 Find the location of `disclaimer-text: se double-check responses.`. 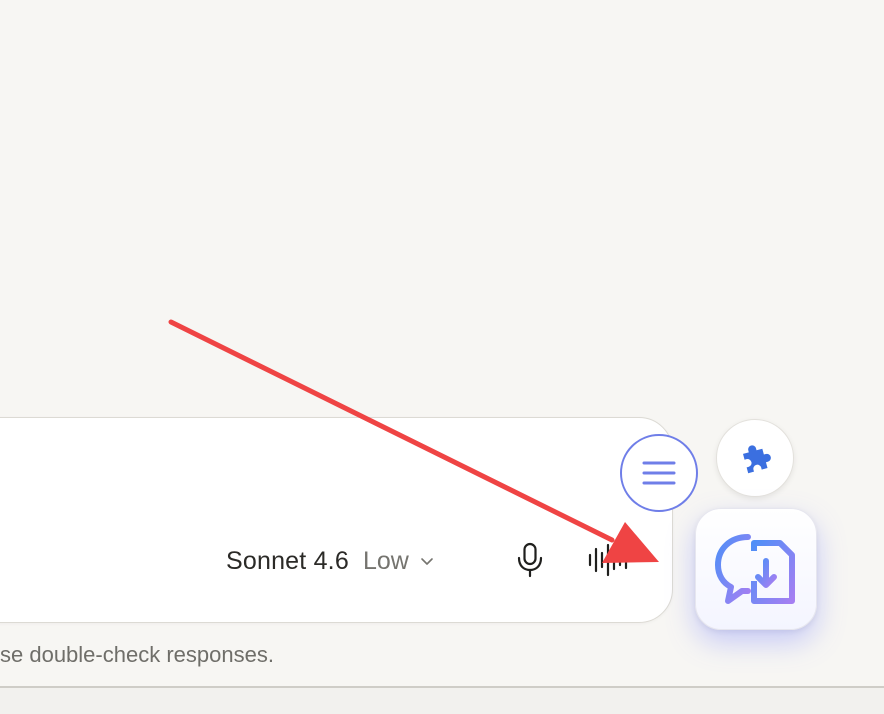

disclaimer-text: se double-check responses. is located at coordinates (137, 654).